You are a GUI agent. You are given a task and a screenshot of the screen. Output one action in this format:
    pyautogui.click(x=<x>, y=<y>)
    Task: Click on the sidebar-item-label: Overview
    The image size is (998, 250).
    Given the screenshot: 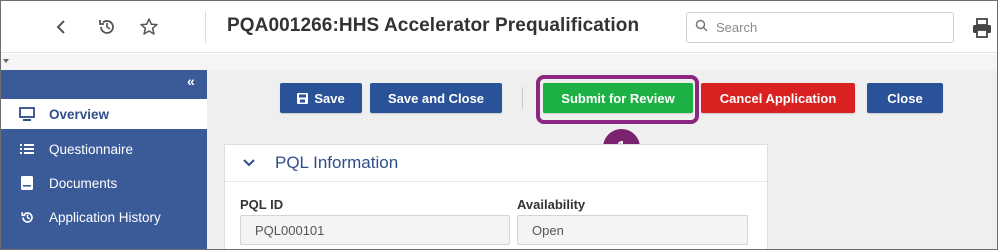 What is the action you would take?
    pyautogui.click(x=79, y=114)
    